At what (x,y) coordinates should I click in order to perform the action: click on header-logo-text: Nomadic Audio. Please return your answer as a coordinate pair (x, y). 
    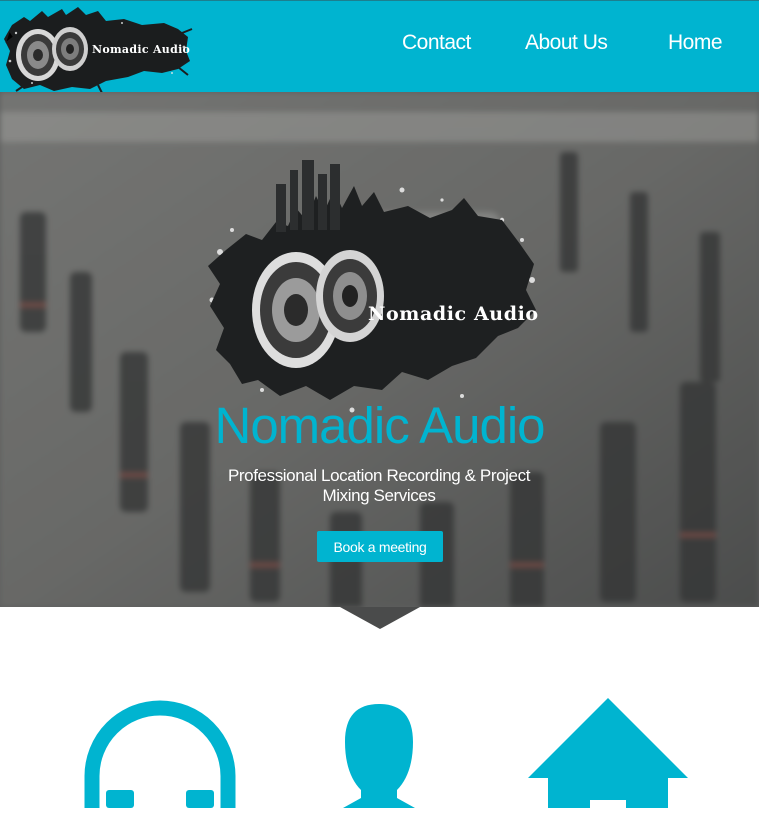
    Looking at the image, I should click on (141, 49).